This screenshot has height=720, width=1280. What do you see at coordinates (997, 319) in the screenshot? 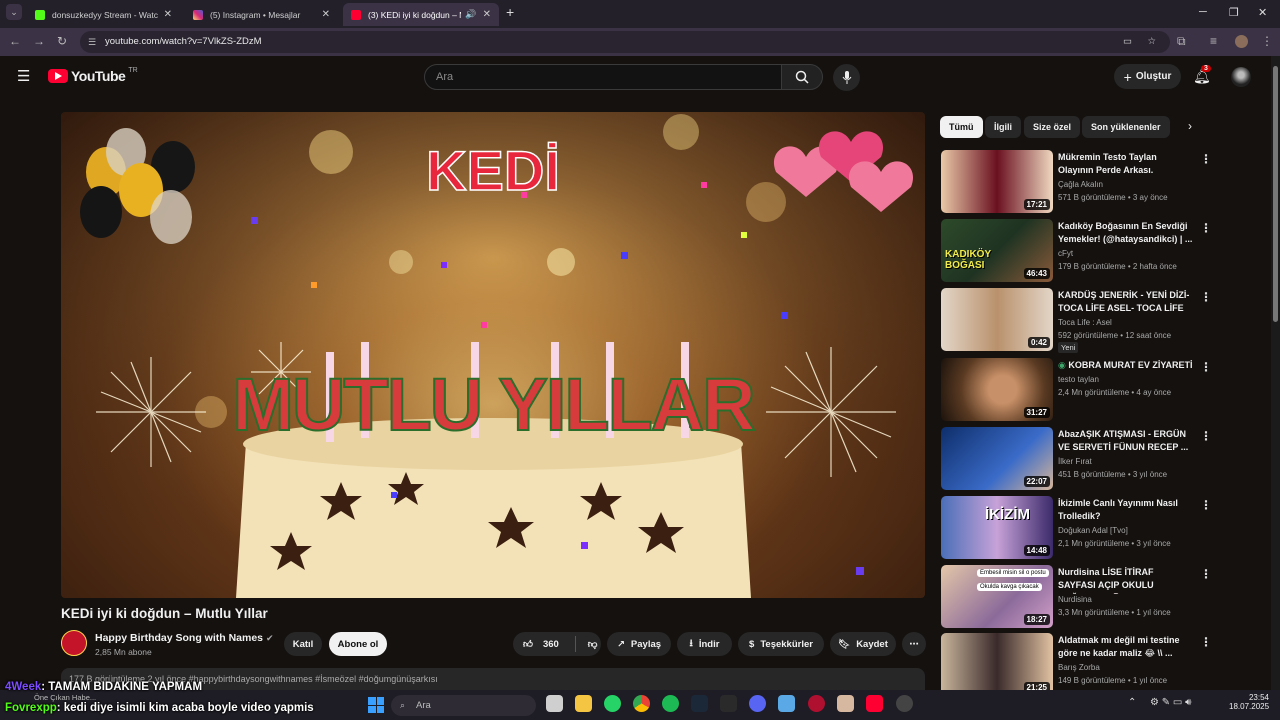
I see `video-thumbnail: 0:42` at bounding box center [997, 319].